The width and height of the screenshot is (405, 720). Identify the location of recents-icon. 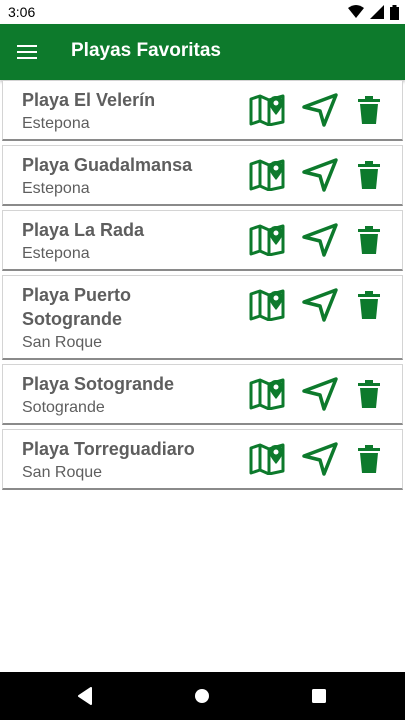
(319, 696).